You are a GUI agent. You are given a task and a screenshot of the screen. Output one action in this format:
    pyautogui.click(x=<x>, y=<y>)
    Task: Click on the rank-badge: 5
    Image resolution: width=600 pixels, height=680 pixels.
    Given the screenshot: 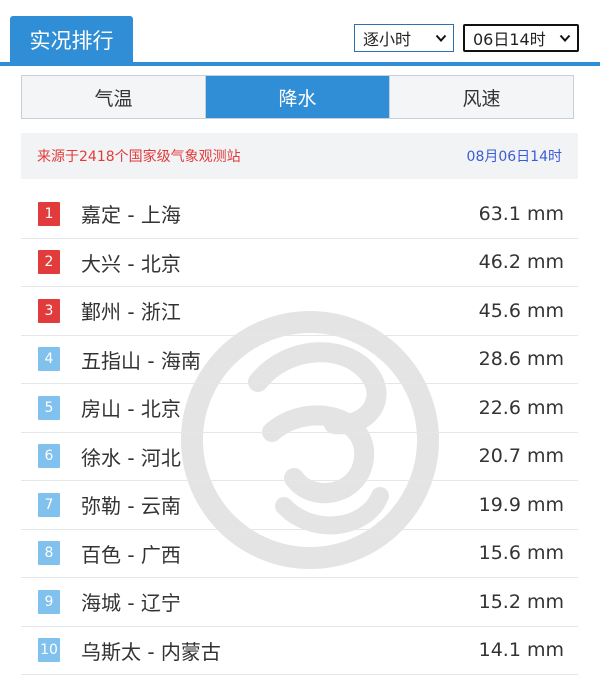 What is the action you would take?
    pyautogui.click(x=49, y=407)
    